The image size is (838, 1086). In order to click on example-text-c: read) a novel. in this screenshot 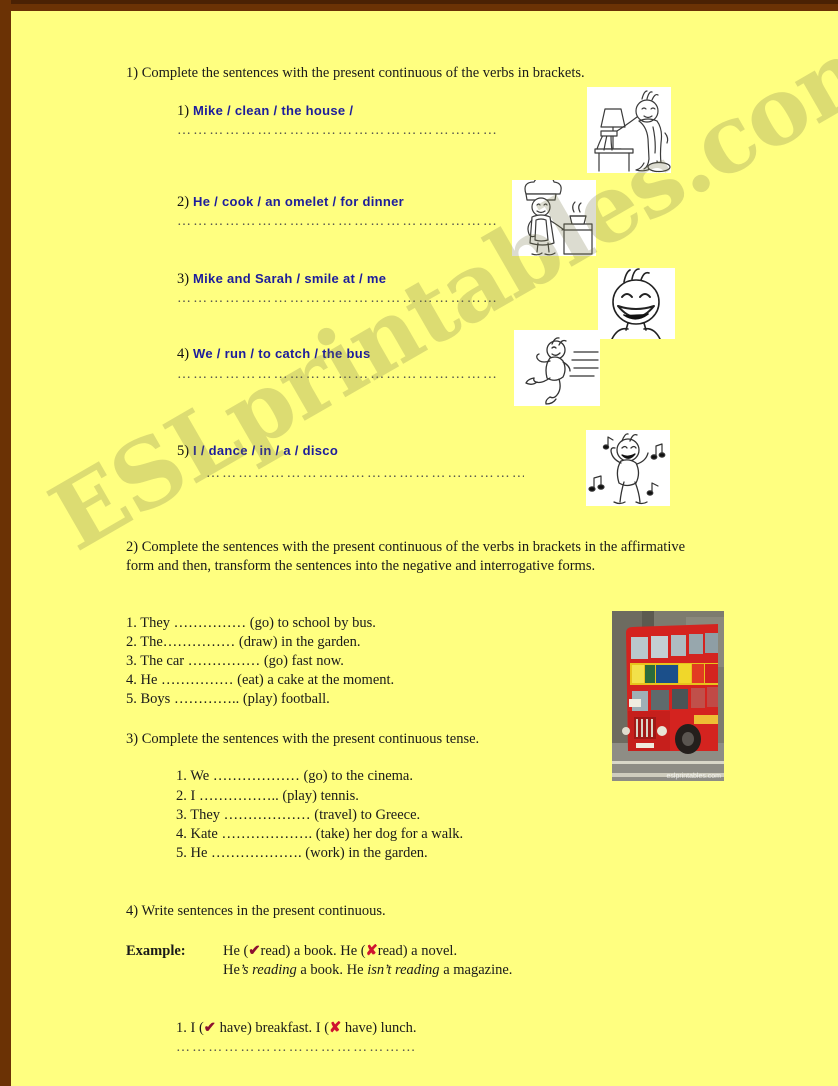, I will do `click(417, 951)`.